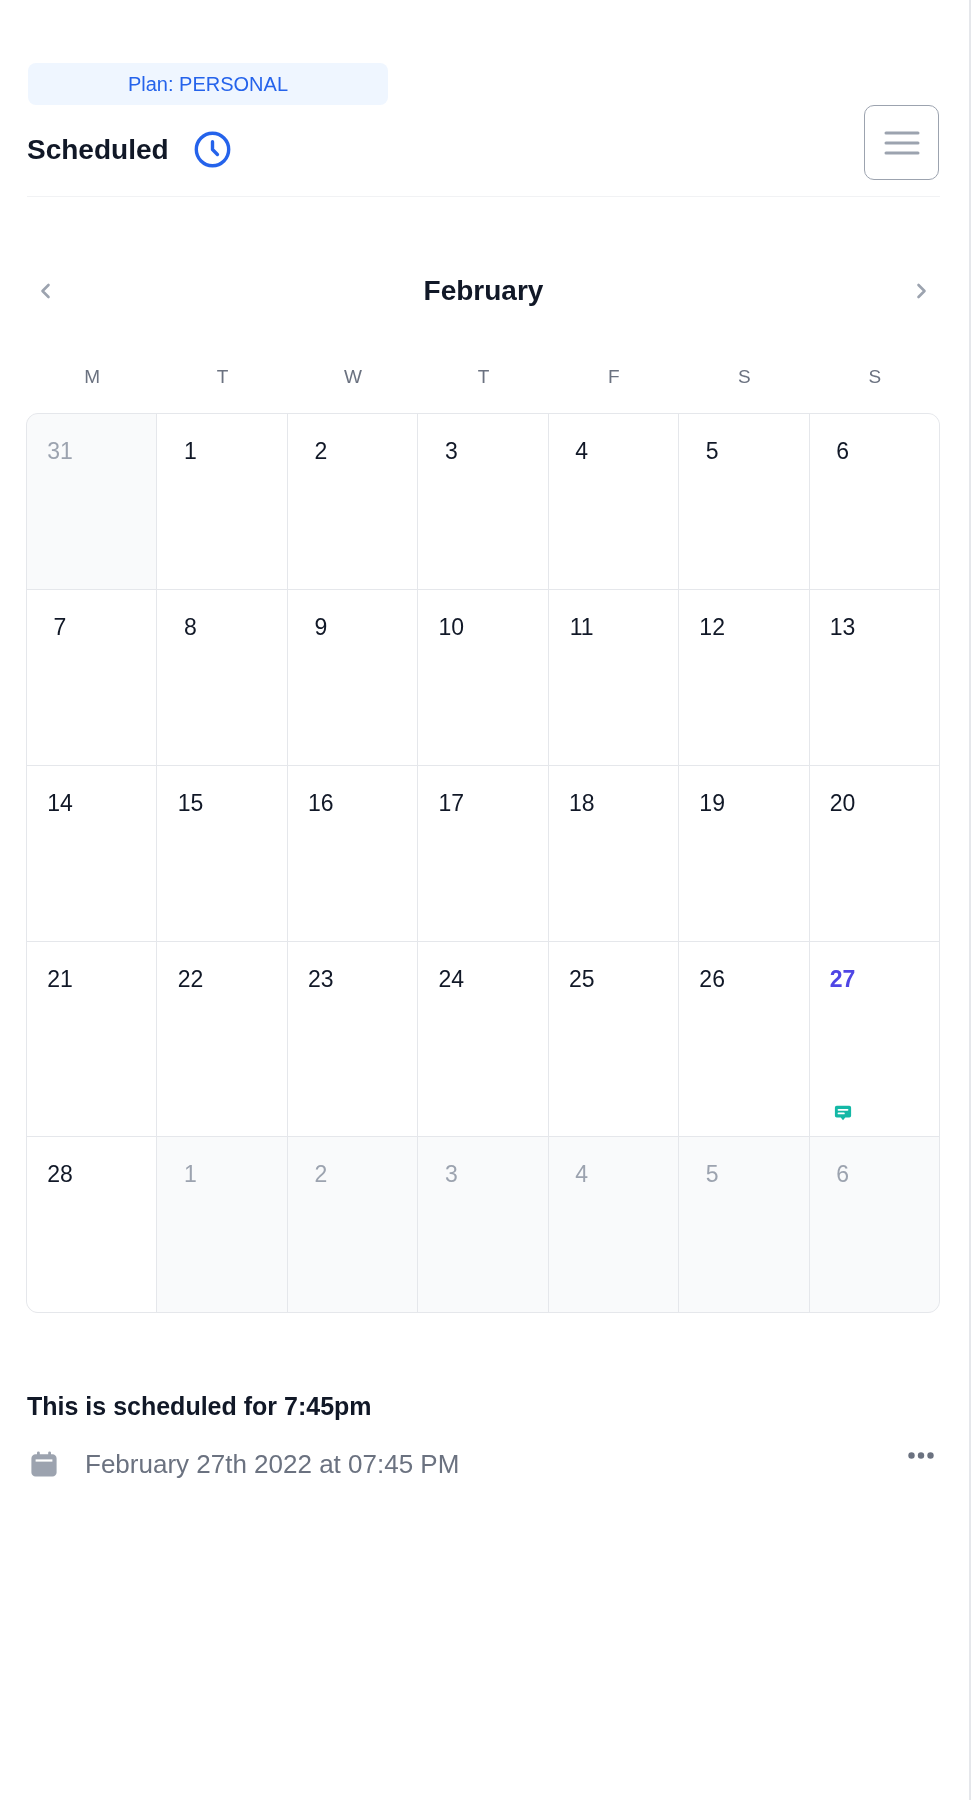 The image size is (972, 1800). Describe the element at coordinates (98, 149) in the screenshot. I see `page-title: Scheduled` at that location.